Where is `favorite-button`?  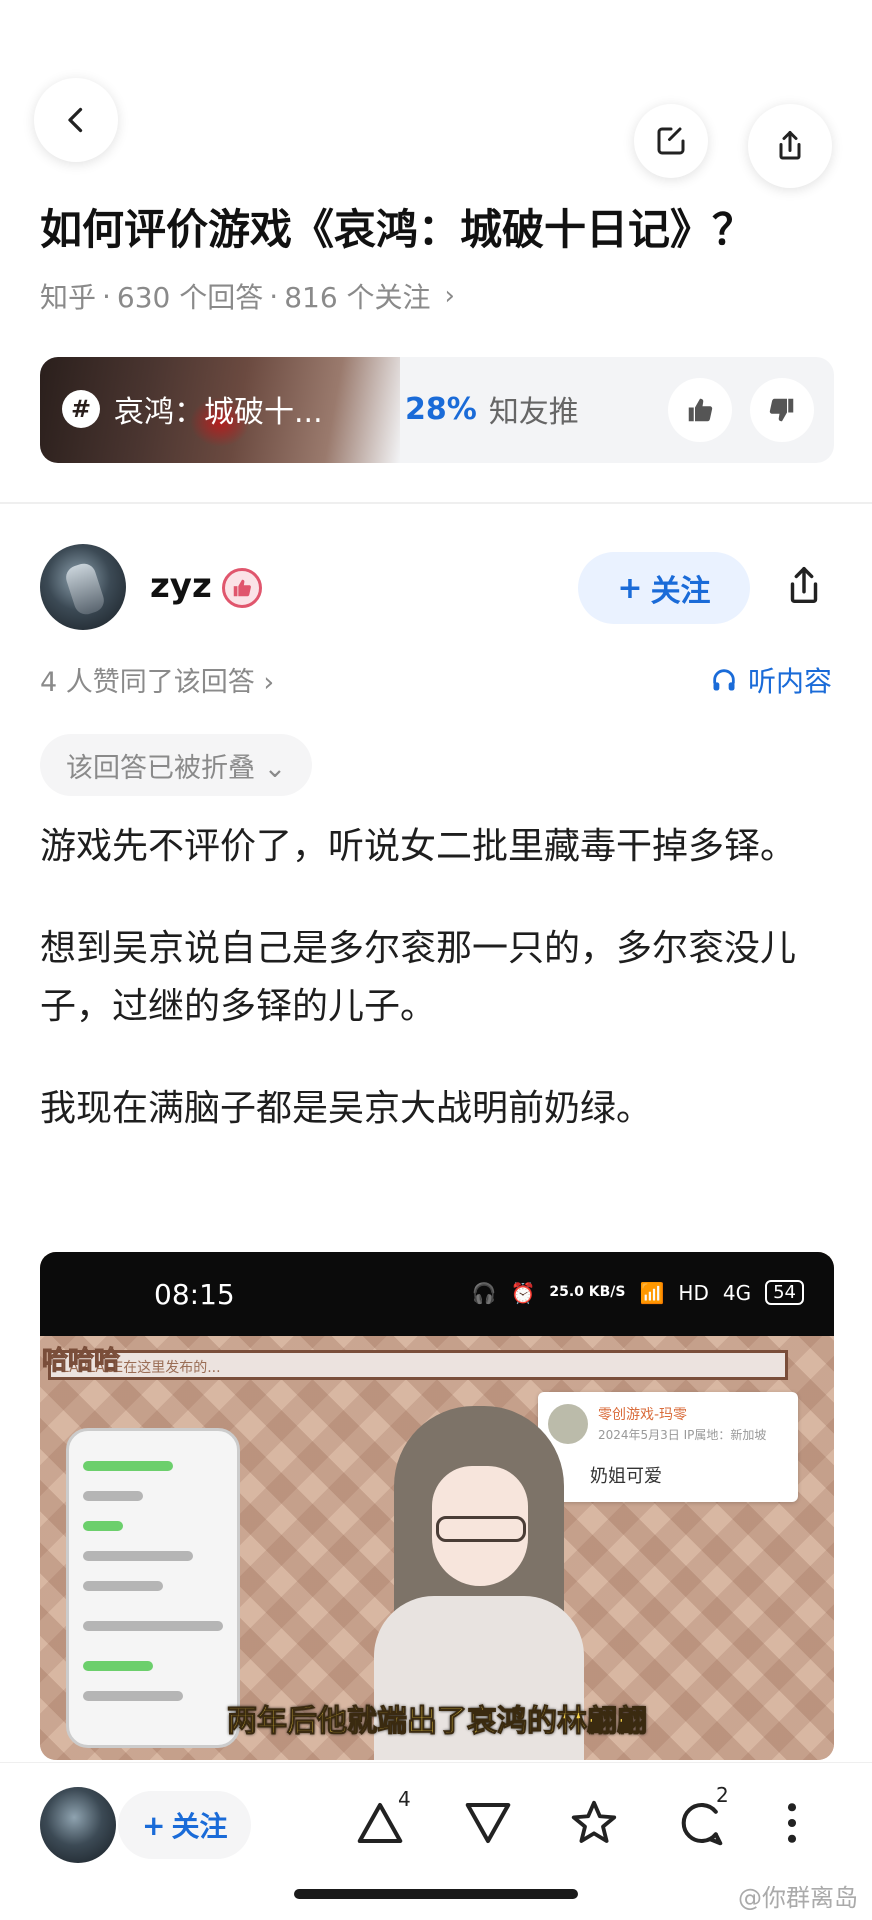
favorite-button is located at coordinates (594, 1823).